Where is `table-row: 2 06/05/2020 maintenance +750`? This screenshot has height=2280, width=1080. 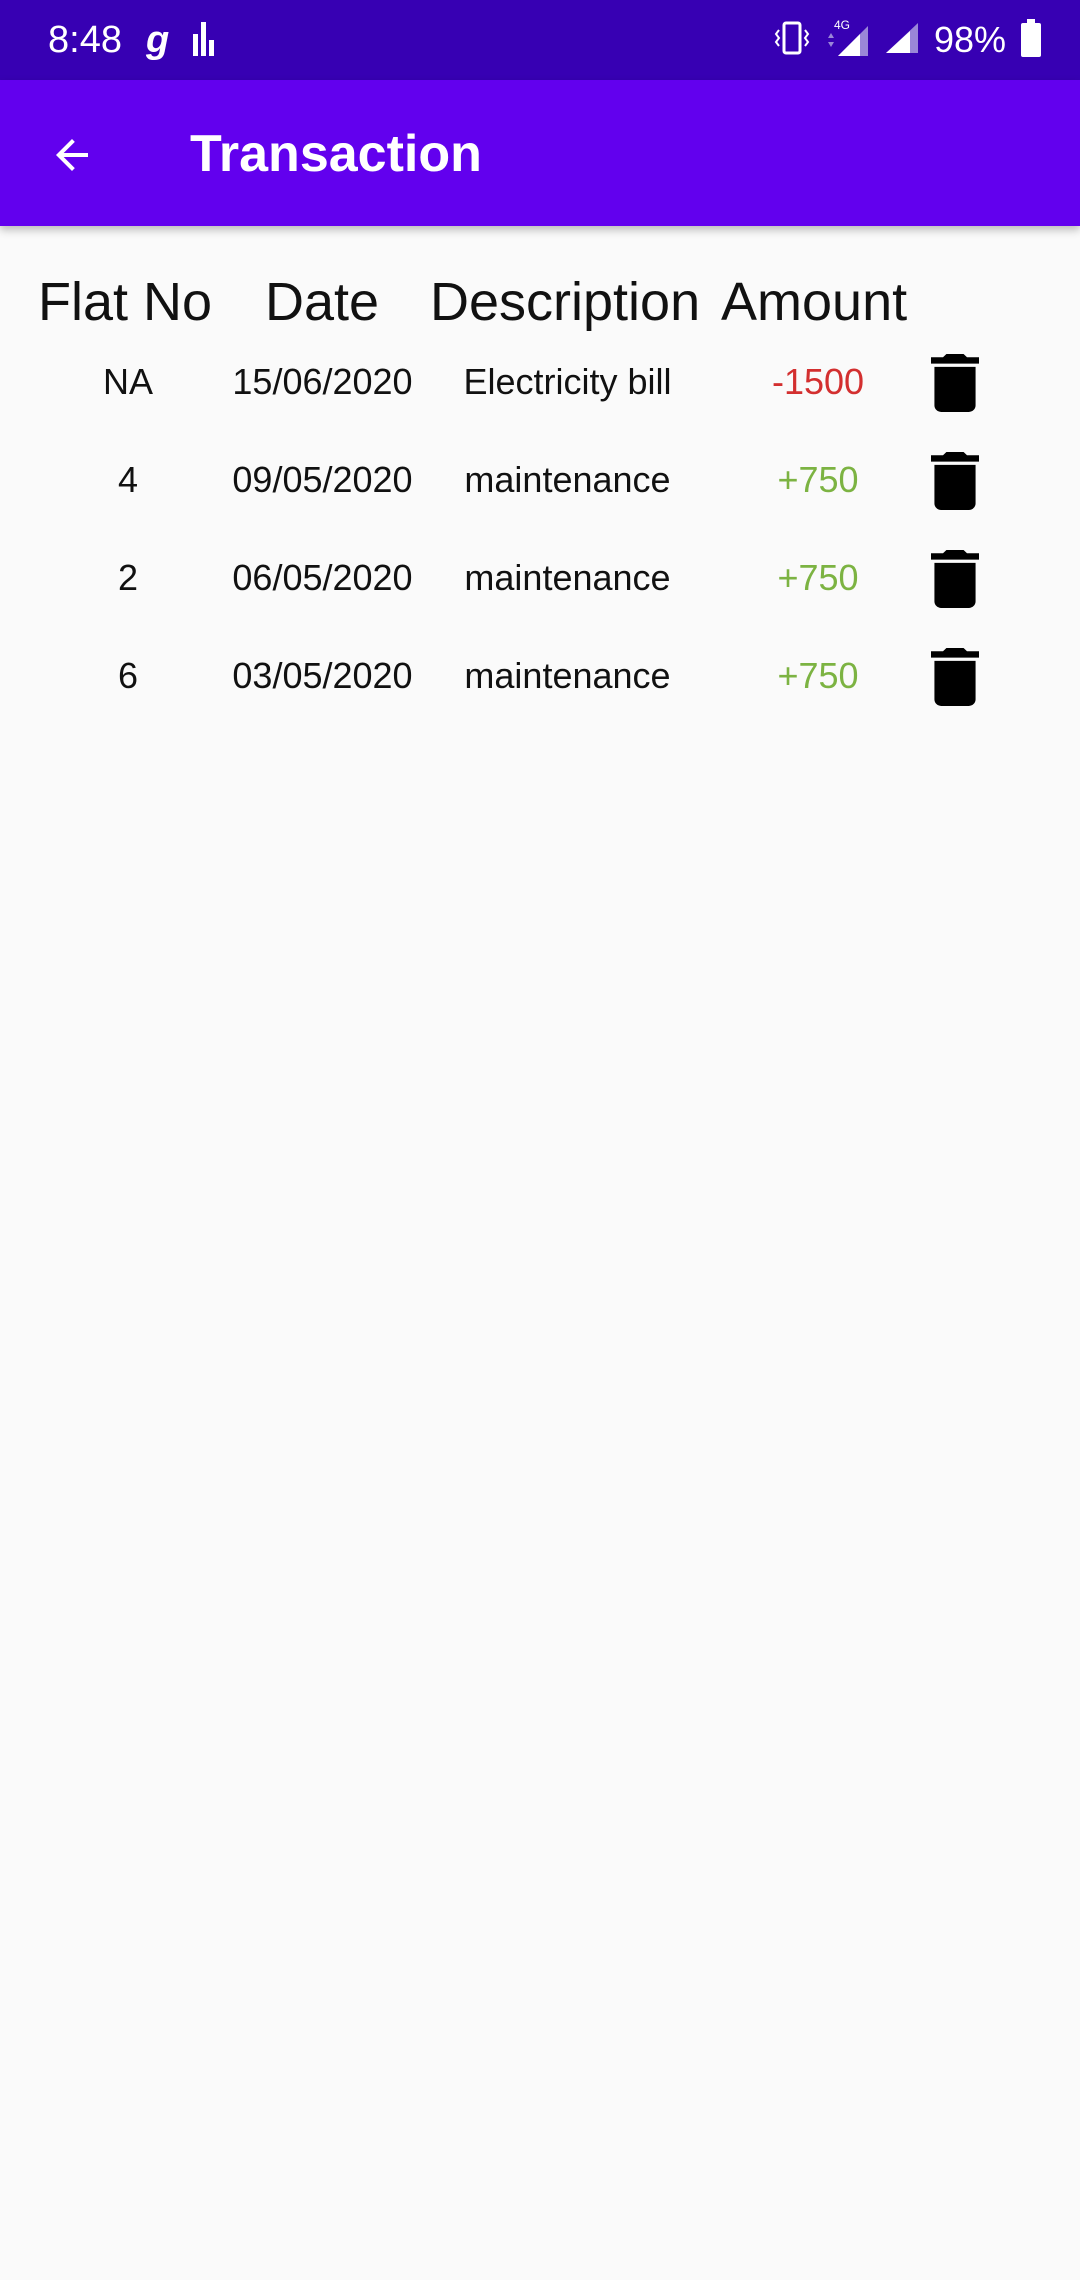
table-row: 2 06/05/2020 maintenance +750 is located at coordinates (540, 591).